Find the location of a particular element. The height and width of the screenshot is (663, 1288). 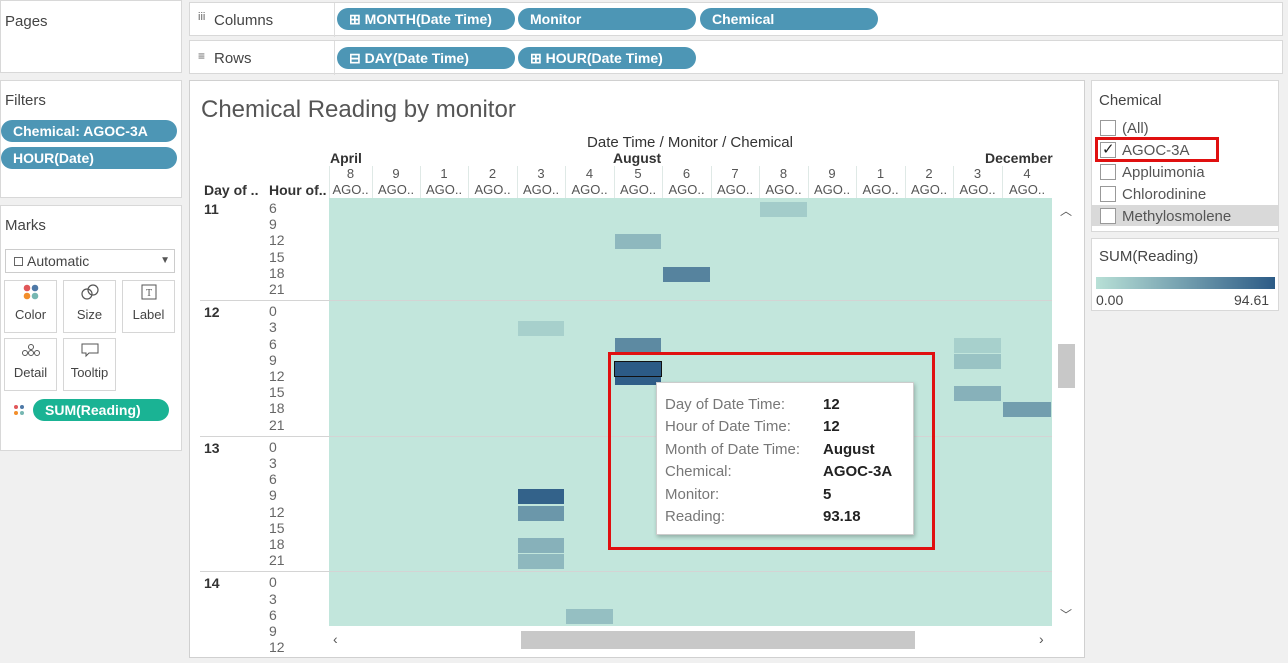

hour-label: 0 is located at coordinates (273, 311).